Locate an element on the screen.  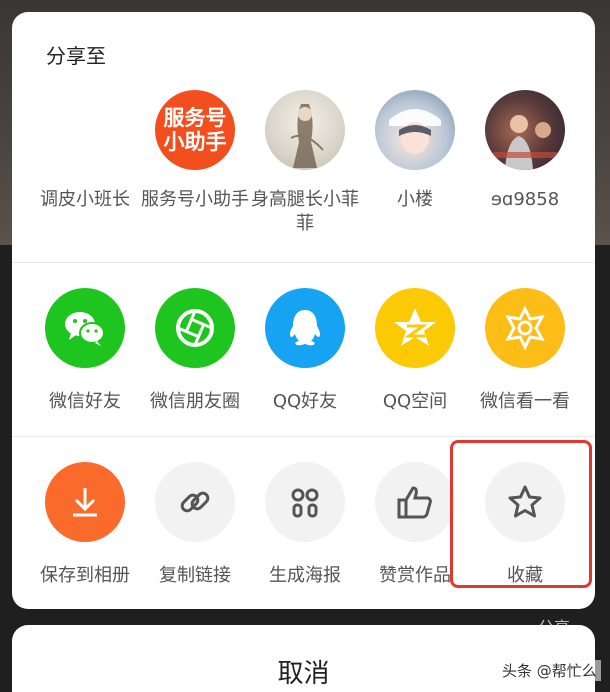
contact-name: ɘɑ9858 is located at coordinates (525, 199).